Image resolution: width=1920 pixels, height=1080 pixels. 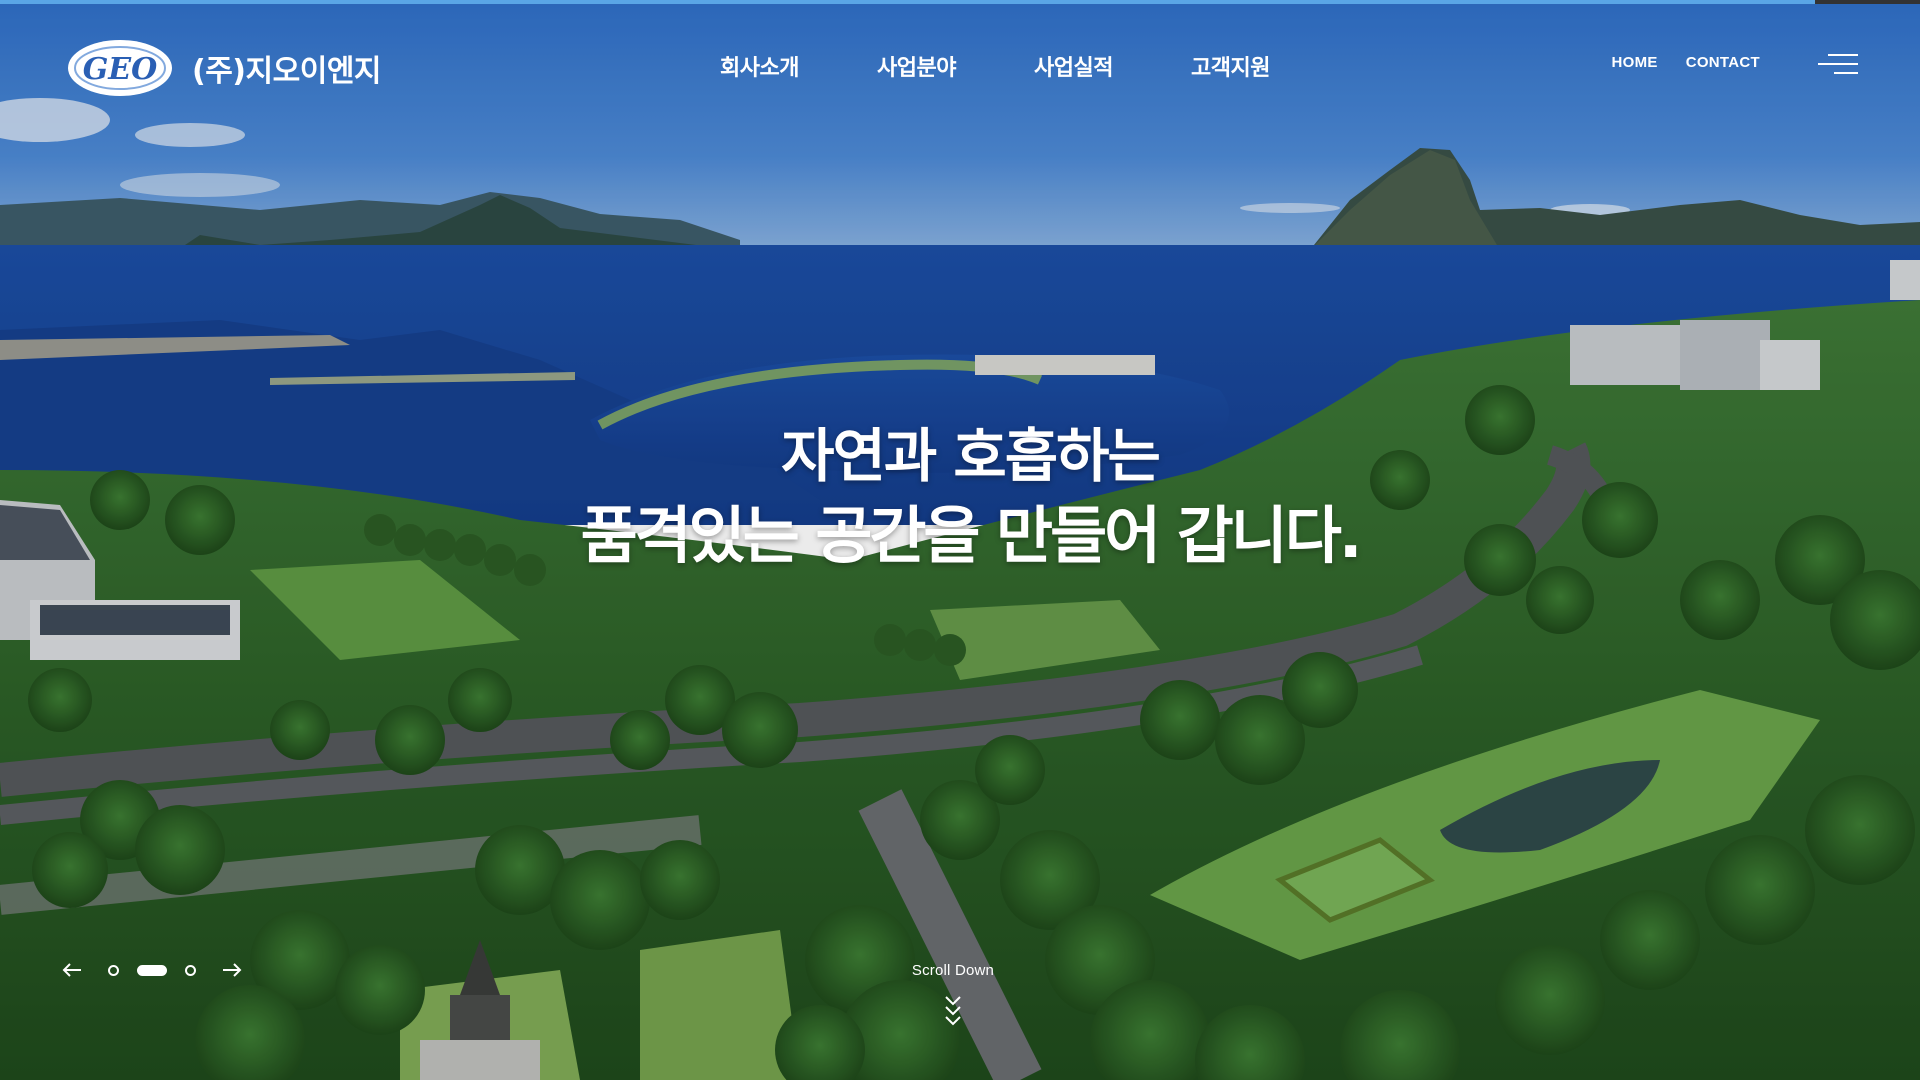 What do you see at coordinates (1837, 64) in the screenshot?
I see `hamburger-menu-icon` at bounding box center [1837, 64].